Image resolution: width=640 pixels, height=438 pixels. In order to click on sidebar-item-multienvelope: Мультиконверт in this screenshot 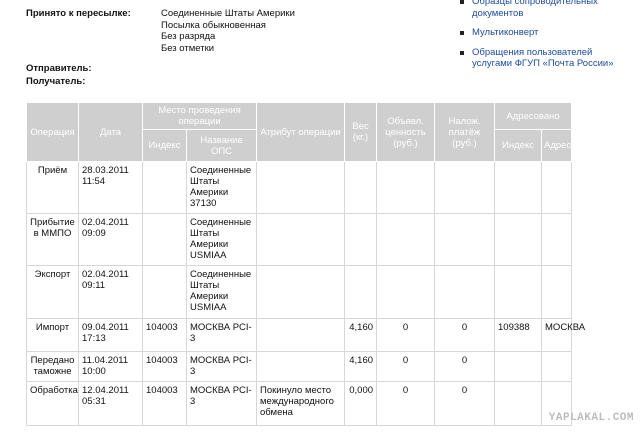, I will do `click(547, 33)`.